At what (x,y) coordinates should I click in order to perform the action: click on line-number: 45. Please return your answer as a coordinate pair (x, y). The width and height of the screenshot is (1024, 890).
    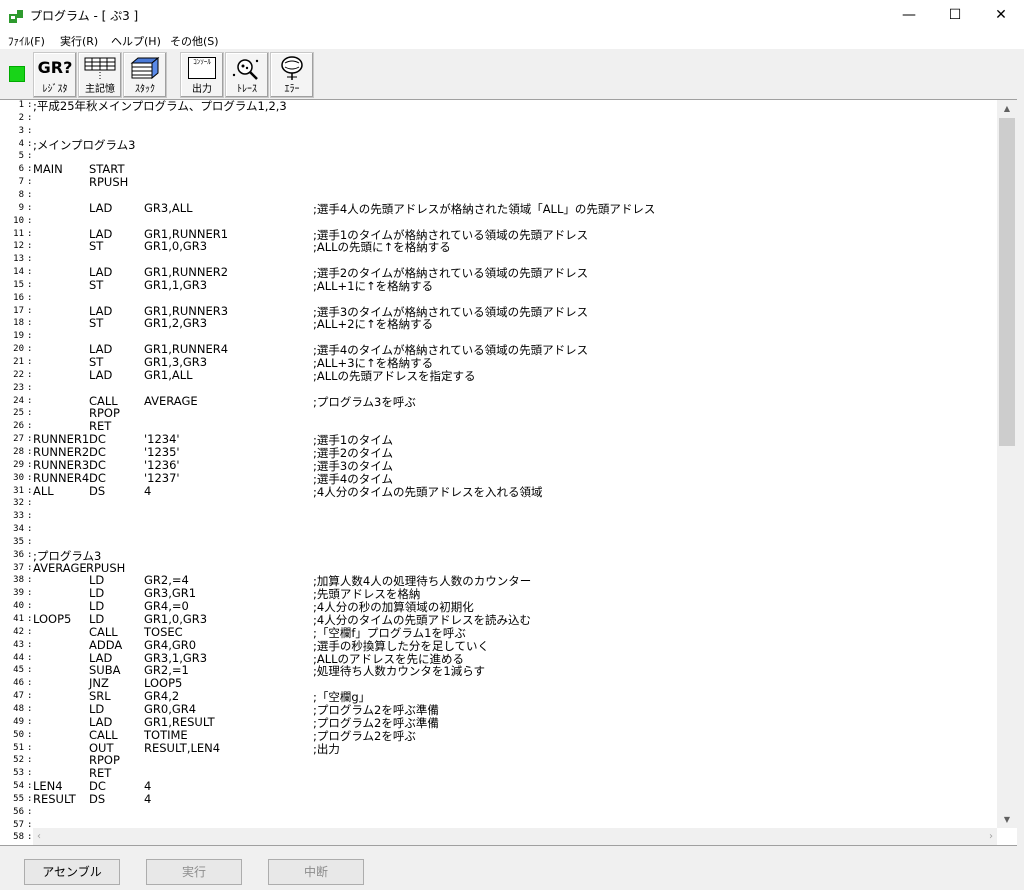
    Looking at the image, I should click on (18, 670).